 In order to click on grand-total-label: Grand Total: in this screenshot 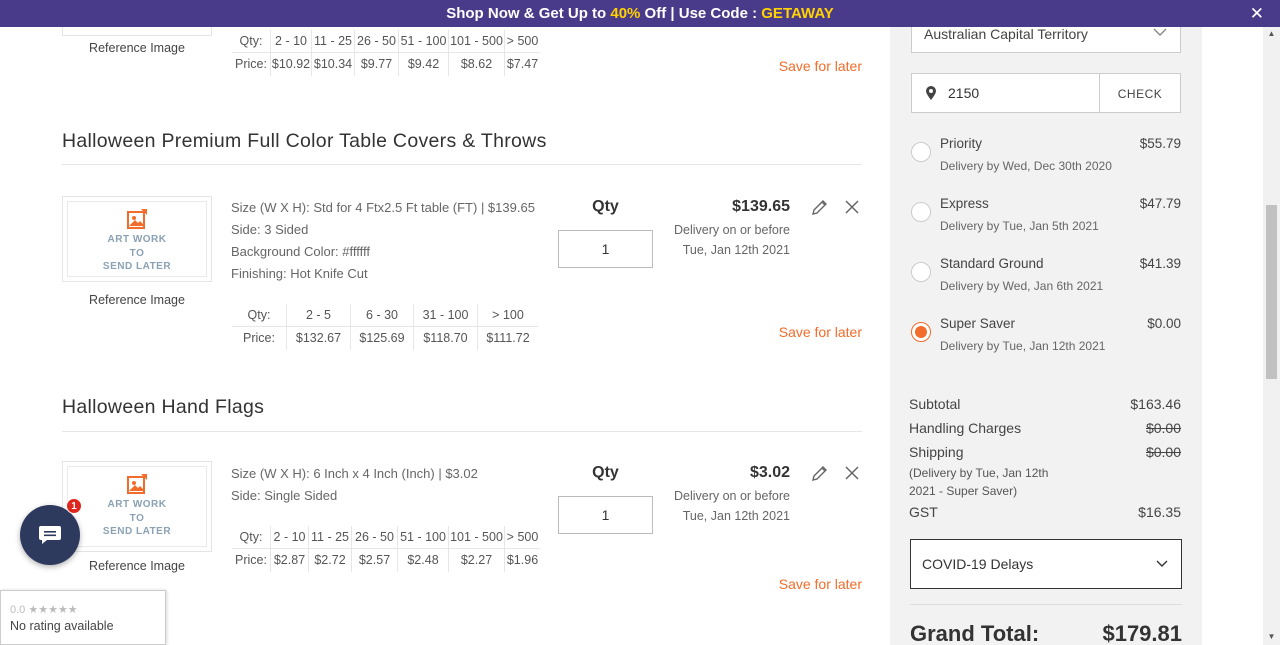, I will do `click(975, 633)`.